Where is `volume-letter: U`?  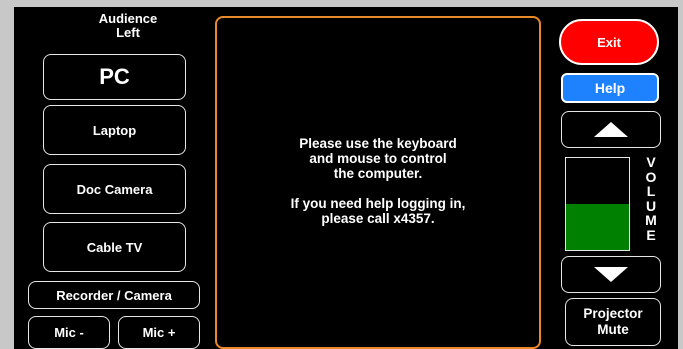
volume-letter: U is located at coordinates (651, 205).